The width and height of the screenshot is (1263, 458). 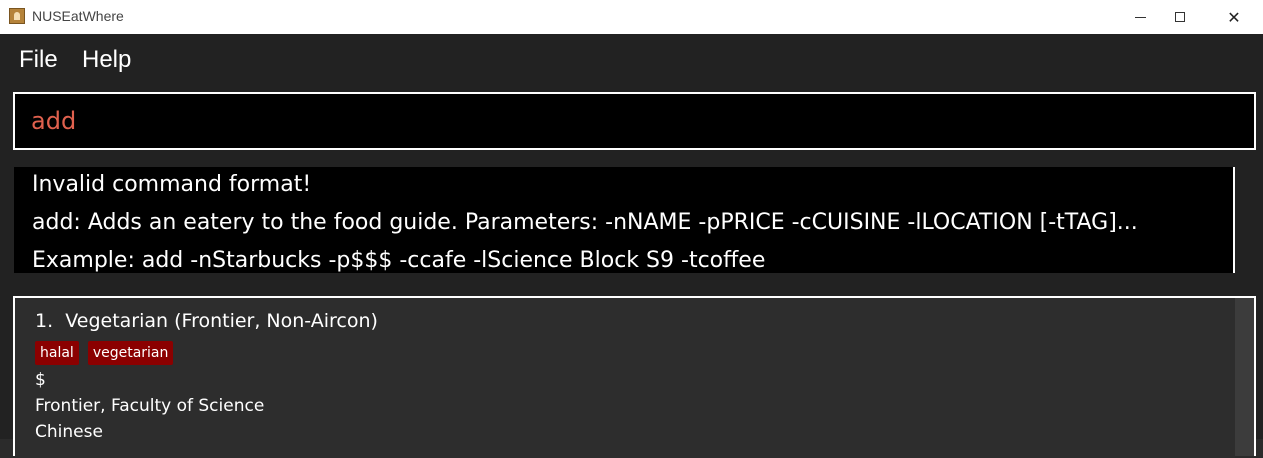 I want to click on close-icon: ✕, so click(x=1234, y=17).